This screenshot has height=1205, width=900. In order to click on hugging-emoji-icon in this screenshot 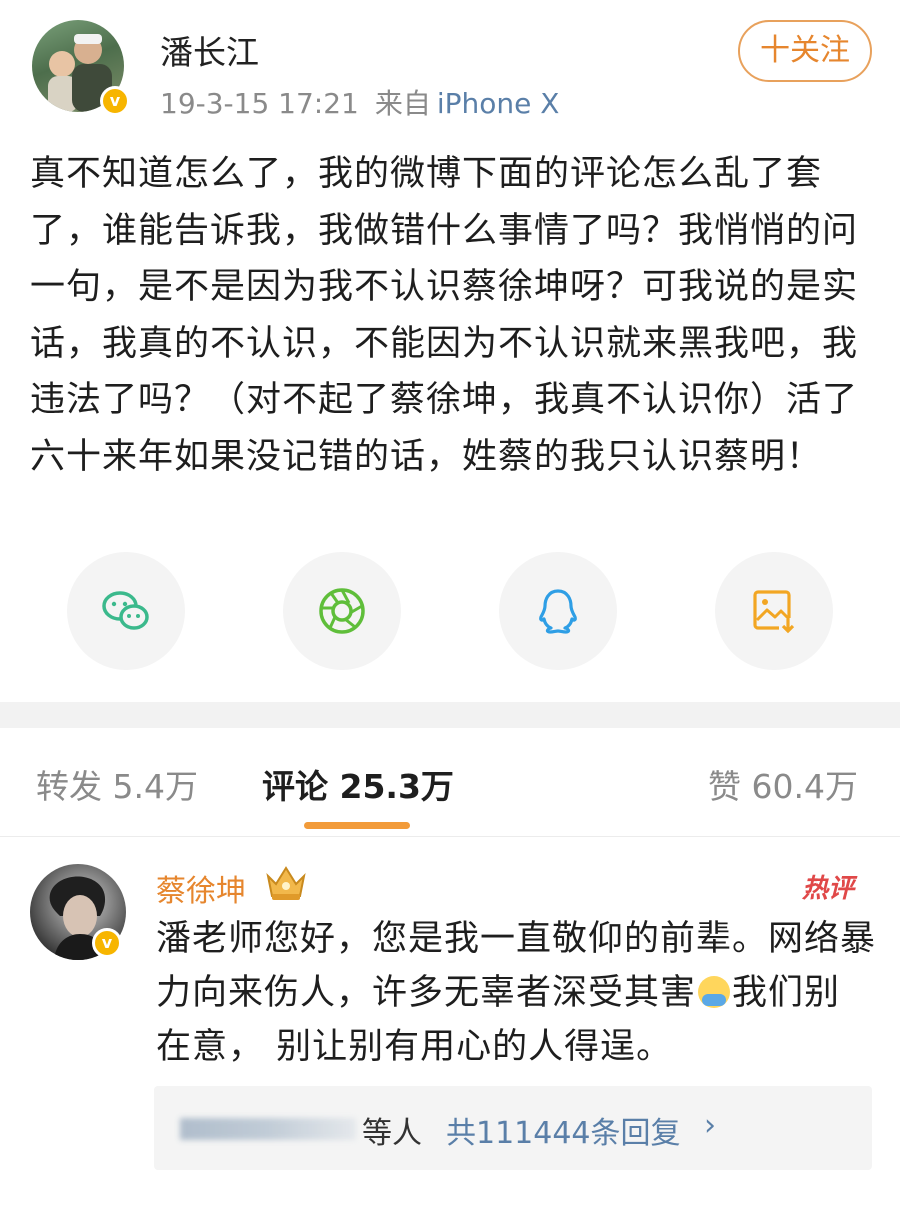, I will do `click(714, 992)`.